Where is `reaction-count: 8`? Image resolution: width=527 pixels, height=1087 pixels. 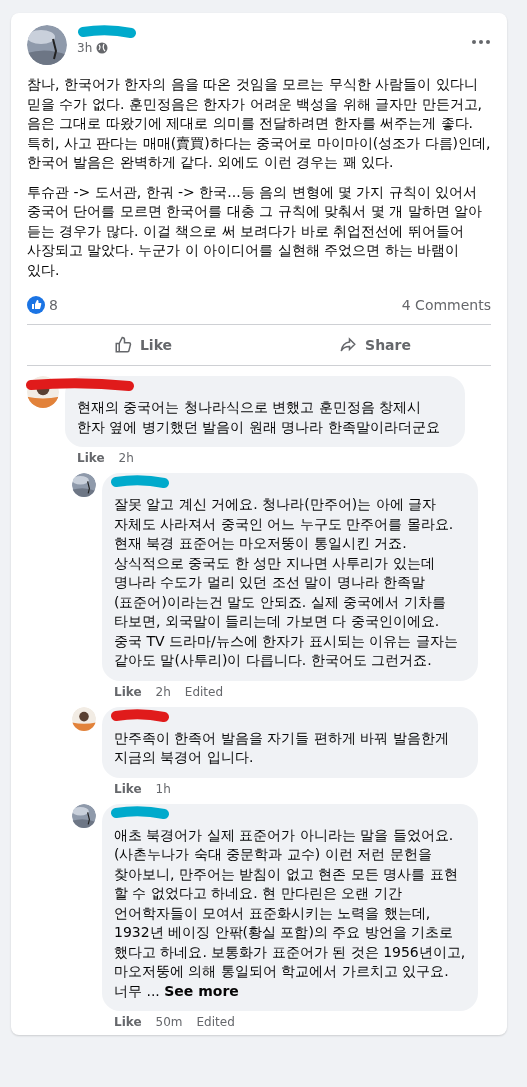
reaction-count: 8 is located at coordinates (53, 305).